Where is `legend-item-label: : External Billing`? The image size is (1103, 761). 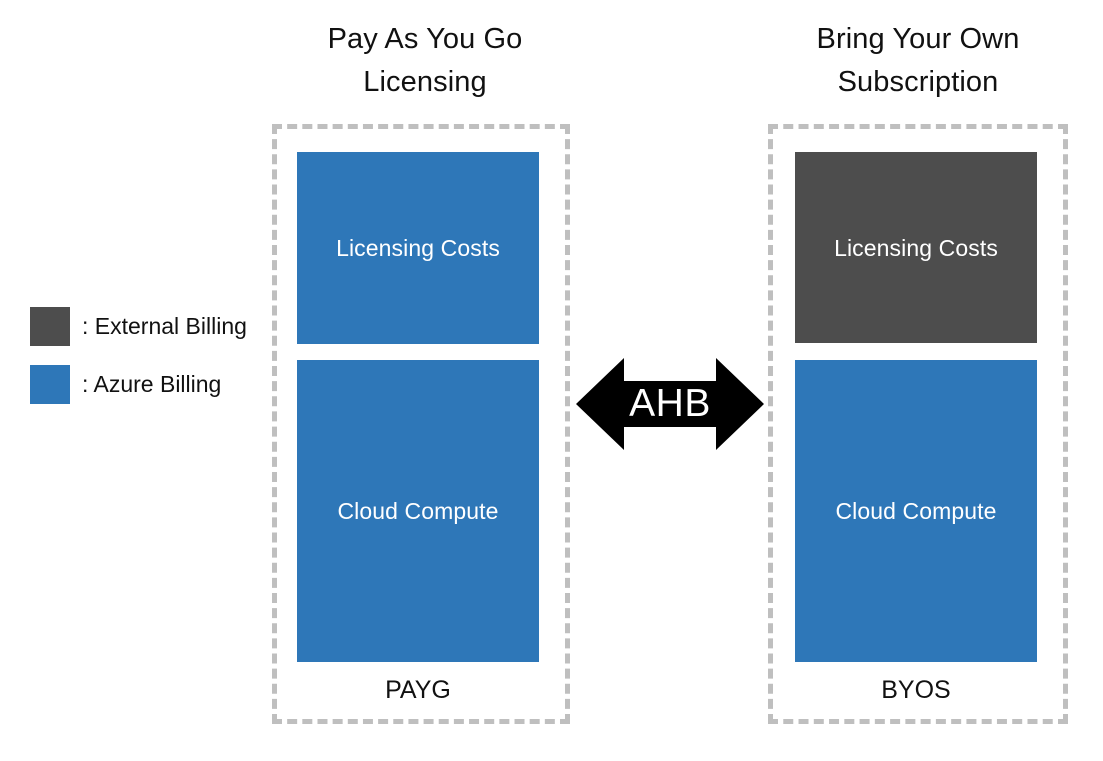 legend-item-label: : External Billing is located at coordinates (164, 326).